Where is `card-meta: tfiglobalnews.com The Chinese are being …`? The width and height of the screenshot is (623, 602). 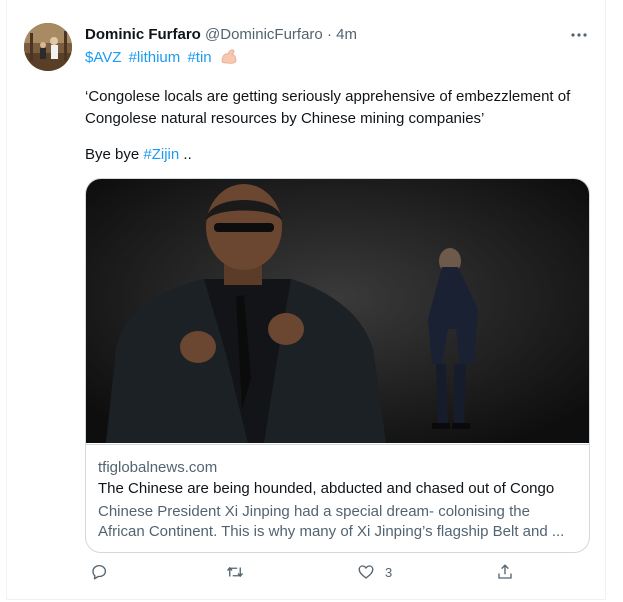 card-meta: tfiglobalnews.com The Chinese are being … is located at coordinates (337, 498).